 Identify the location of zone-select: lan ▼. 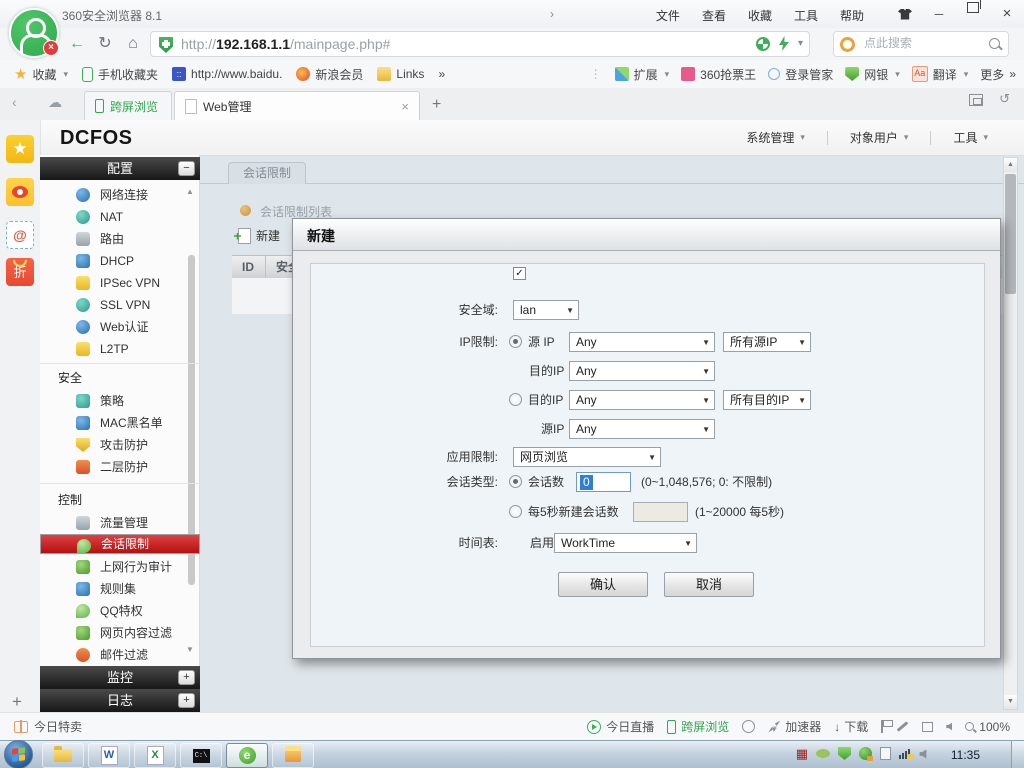
(546, 310).